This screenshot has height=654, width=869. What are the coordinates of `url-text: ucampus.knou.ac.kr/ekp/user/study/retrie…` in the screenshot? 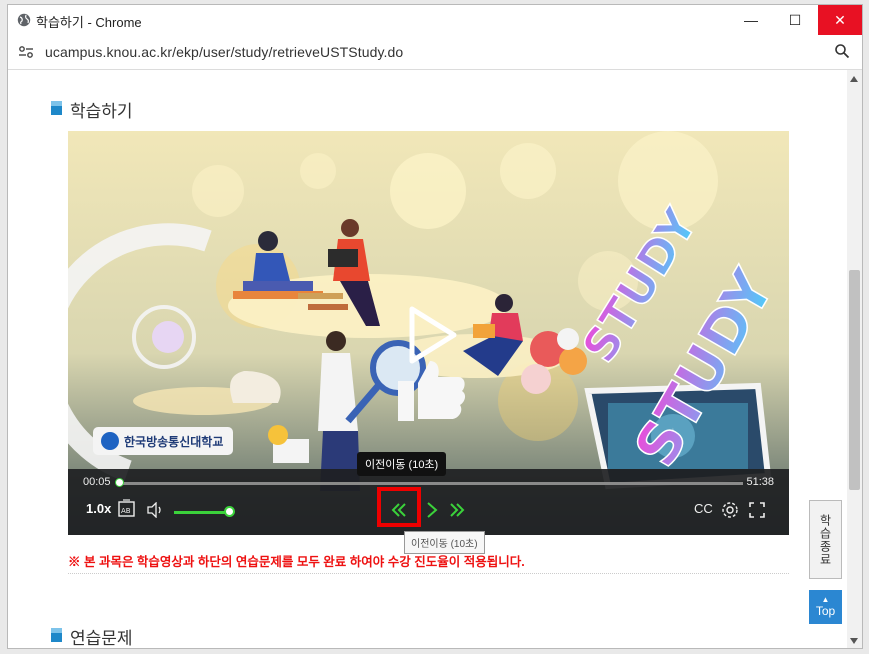 It's located at (224, 52).